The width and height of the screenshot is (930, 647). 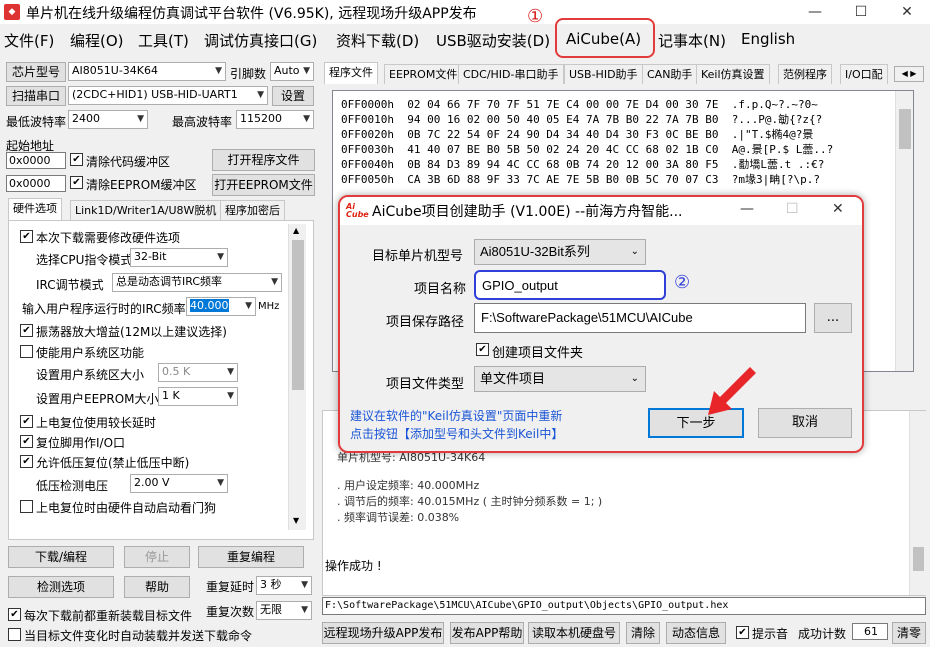 What do you see at coordinates (805, 423) in the screenshot?
I see `cancel-button: 取消` at bounding box center [805, 423].